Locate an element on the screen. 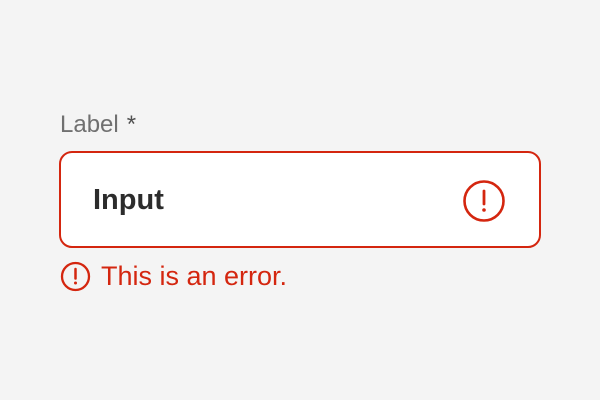  error-message-row: This is an error. is located at coordinates (173, 276).